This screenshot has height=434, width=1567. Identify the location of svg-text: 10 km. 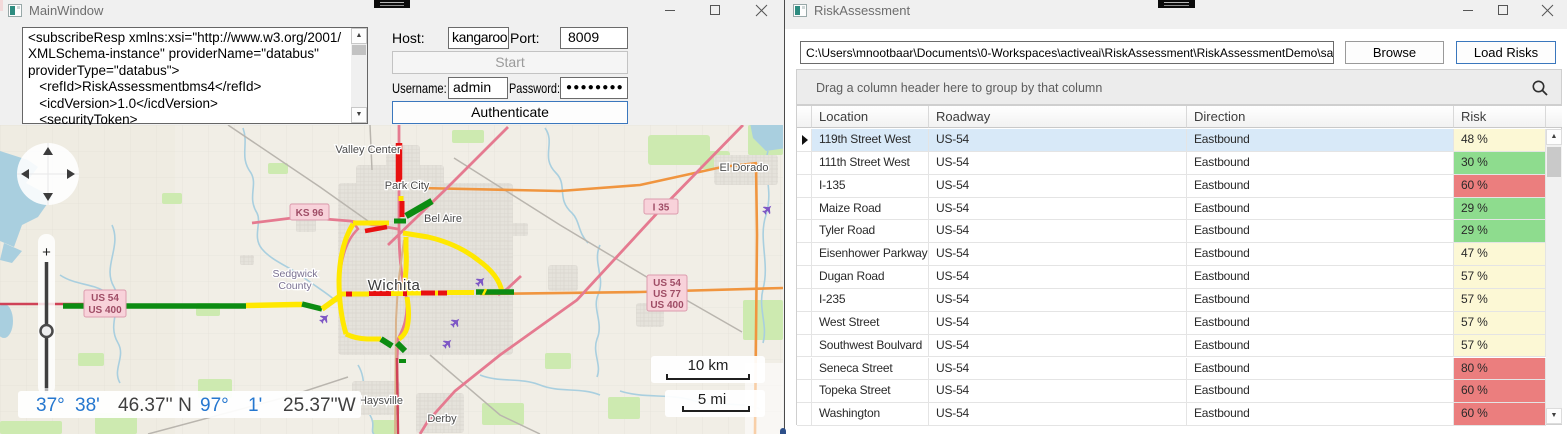
(708, 365).